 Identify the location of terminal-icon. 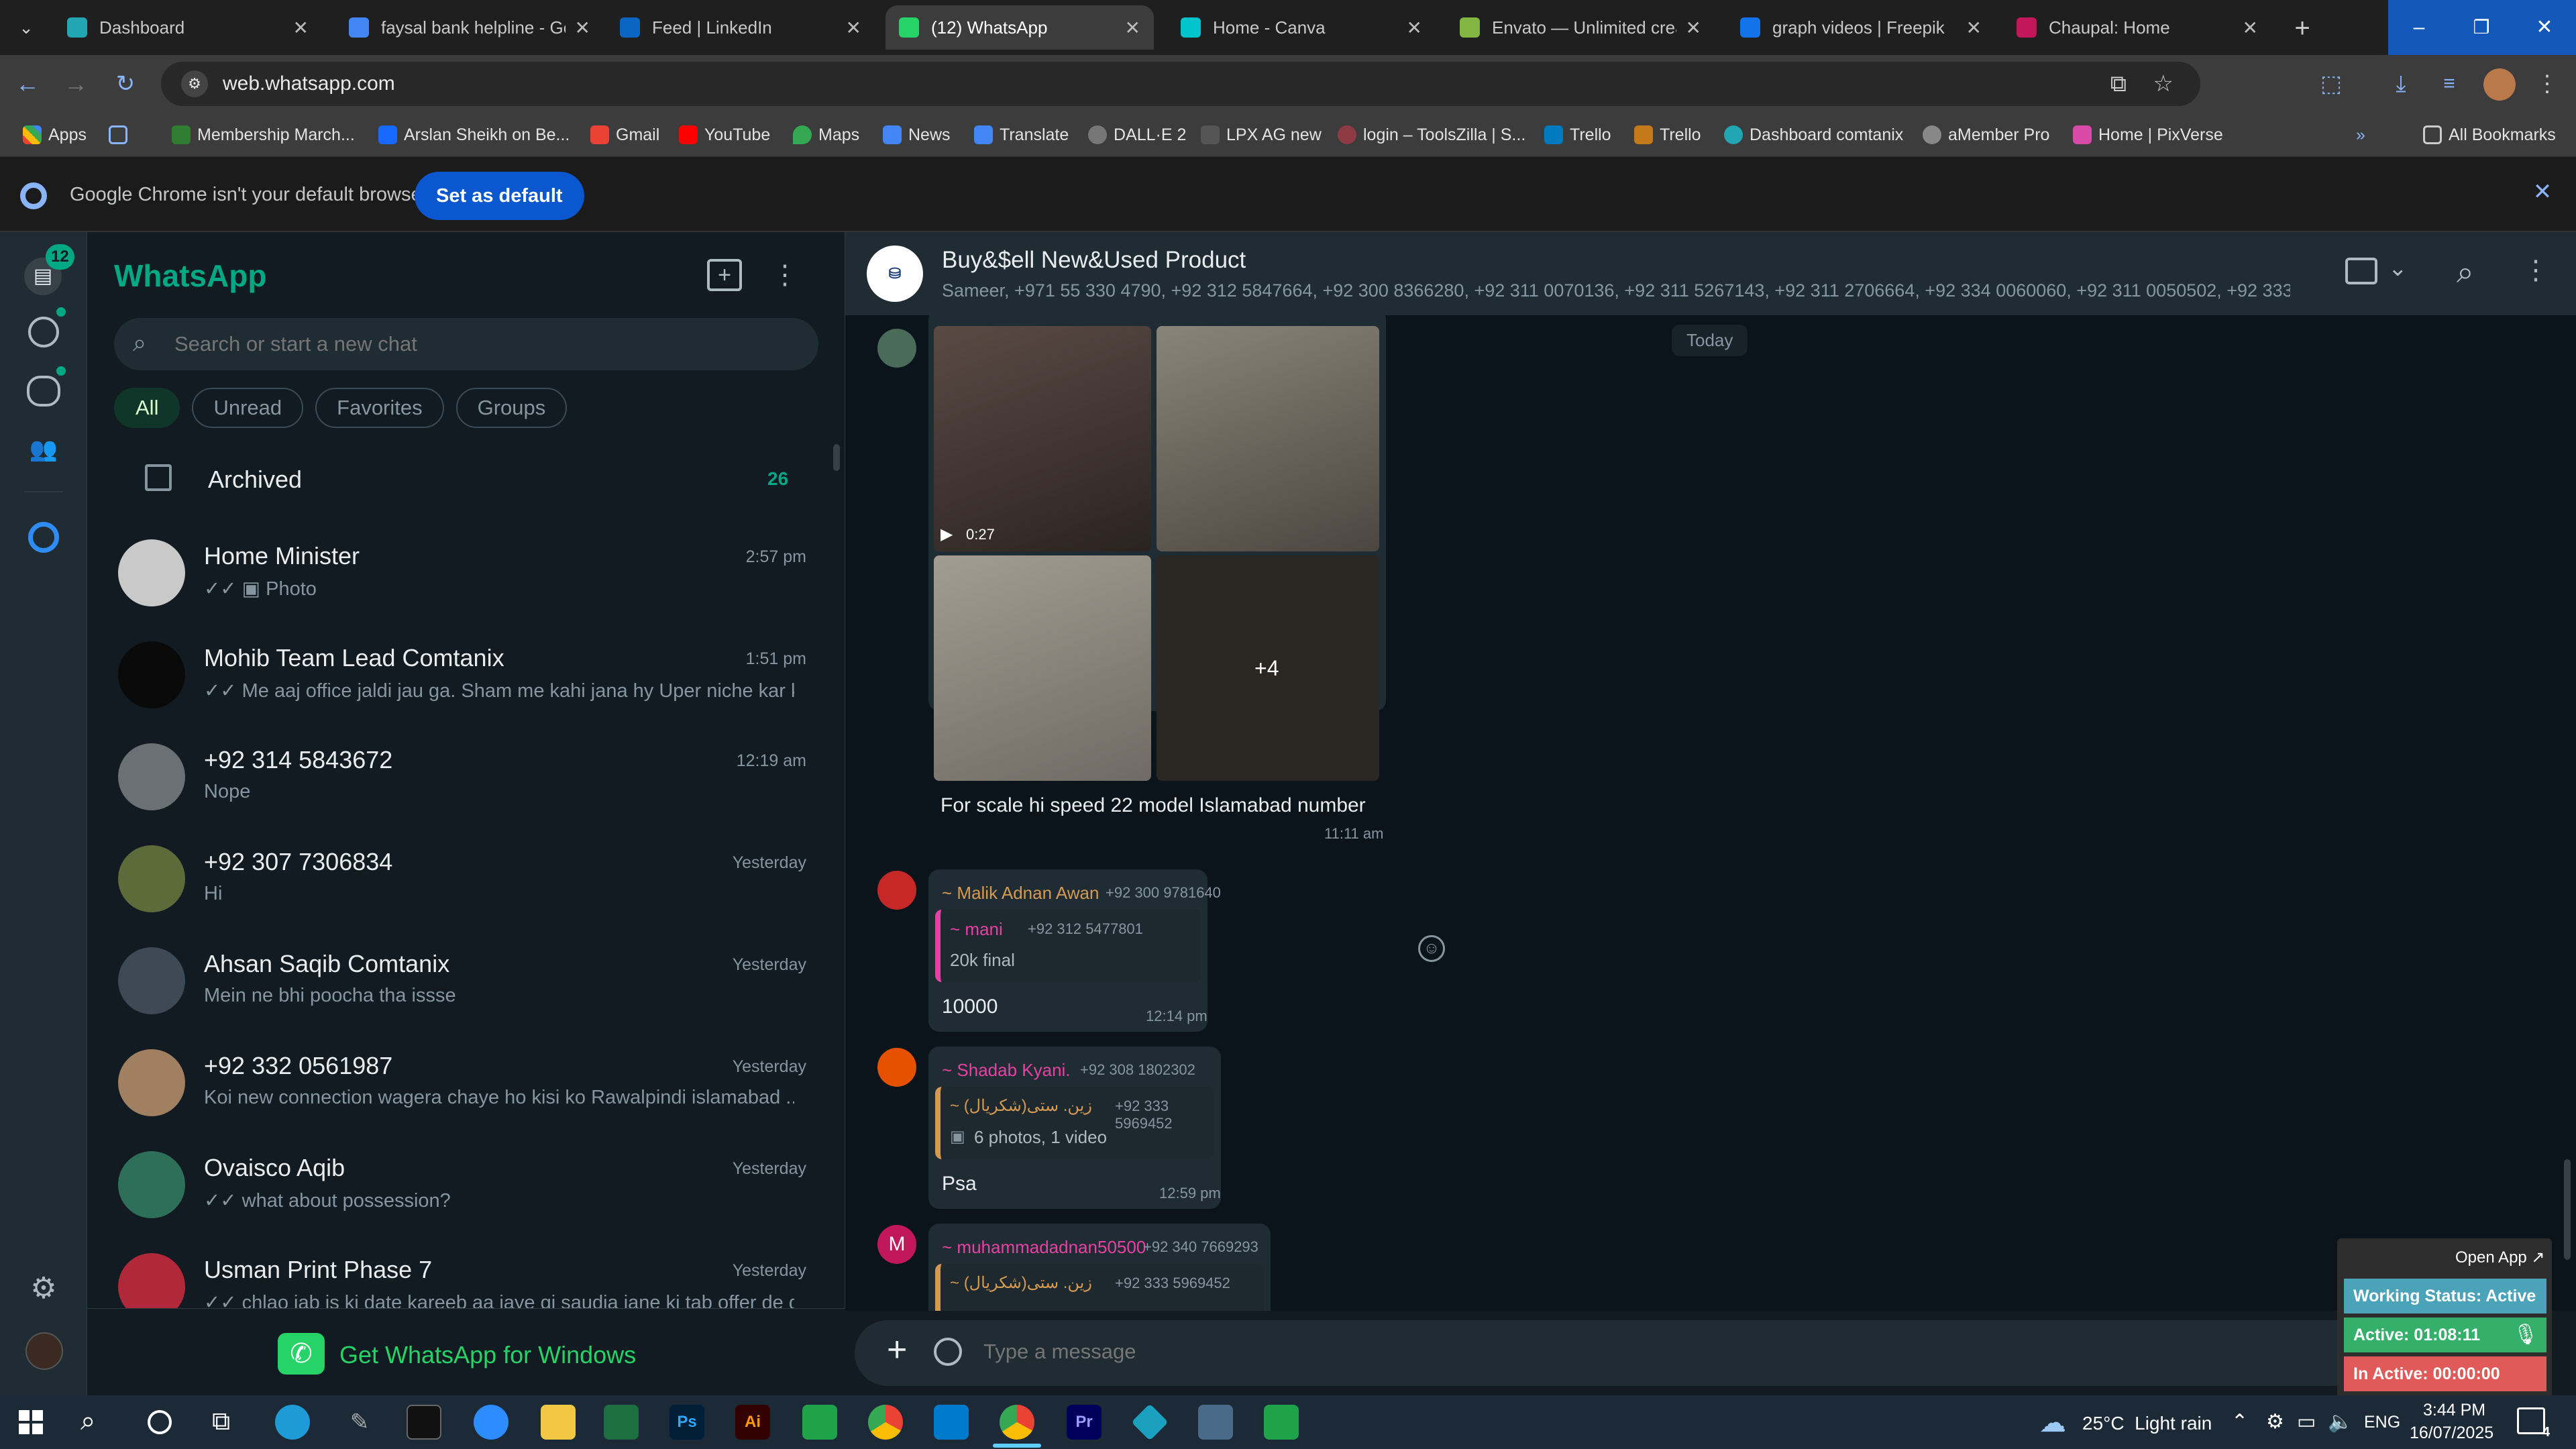
(424, 1422).